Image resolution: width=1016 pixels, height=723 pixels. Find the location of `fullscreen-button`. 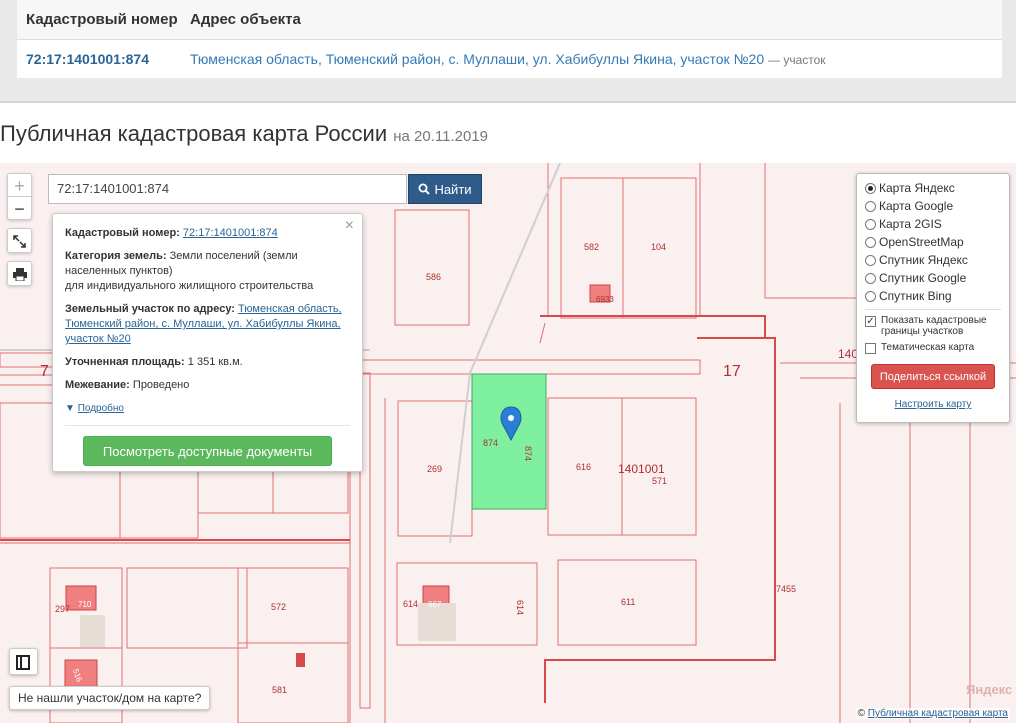

fullscreen-button is located at coordinates (19, 240).